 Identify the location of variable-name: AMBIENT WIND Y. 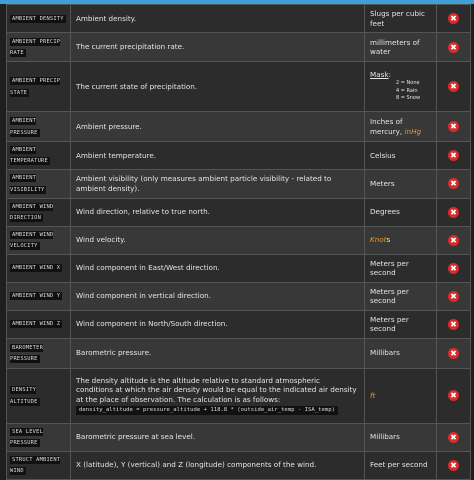
(36, 296).